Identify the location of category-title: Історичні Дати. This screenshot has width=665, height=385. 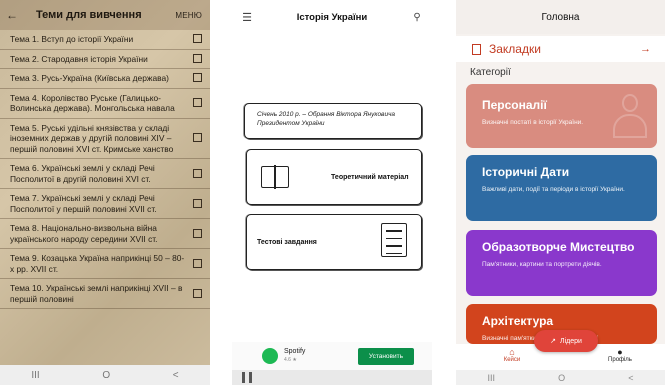
(526, 172).